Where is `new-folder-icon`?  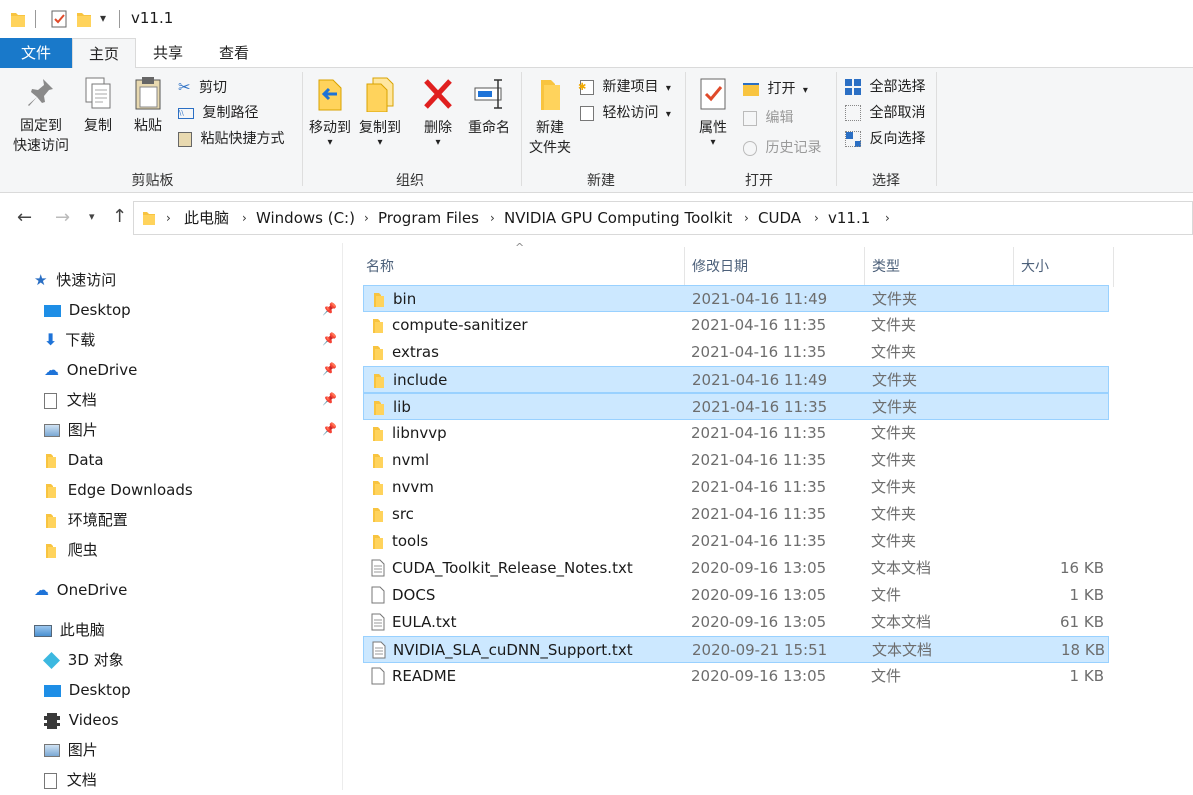
new-folder-icon is located at coordinates (84, 19).